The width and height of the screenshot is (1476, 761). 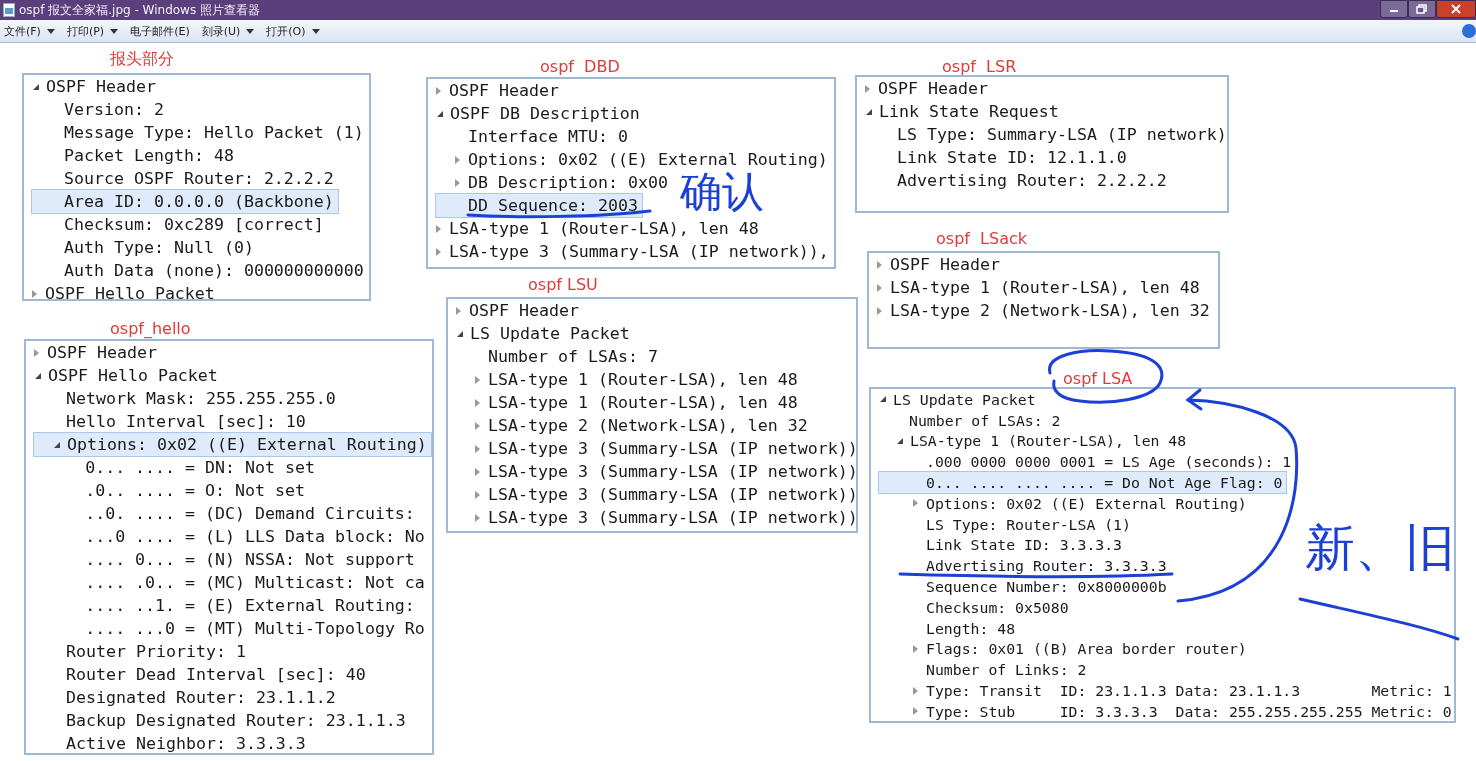 I want to click on maximize-button, so click(x=1422, y=9).